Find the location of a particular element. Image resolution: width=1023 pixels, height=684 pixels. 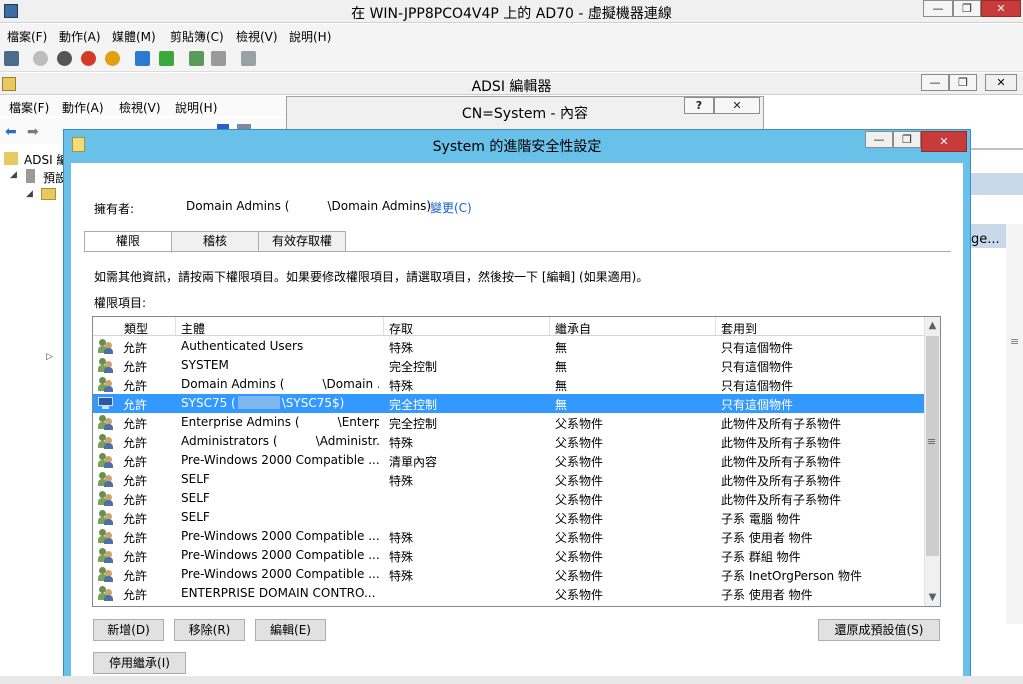

scroll-down-arrow-icon: ▼ is located at coordinates (932, 597).